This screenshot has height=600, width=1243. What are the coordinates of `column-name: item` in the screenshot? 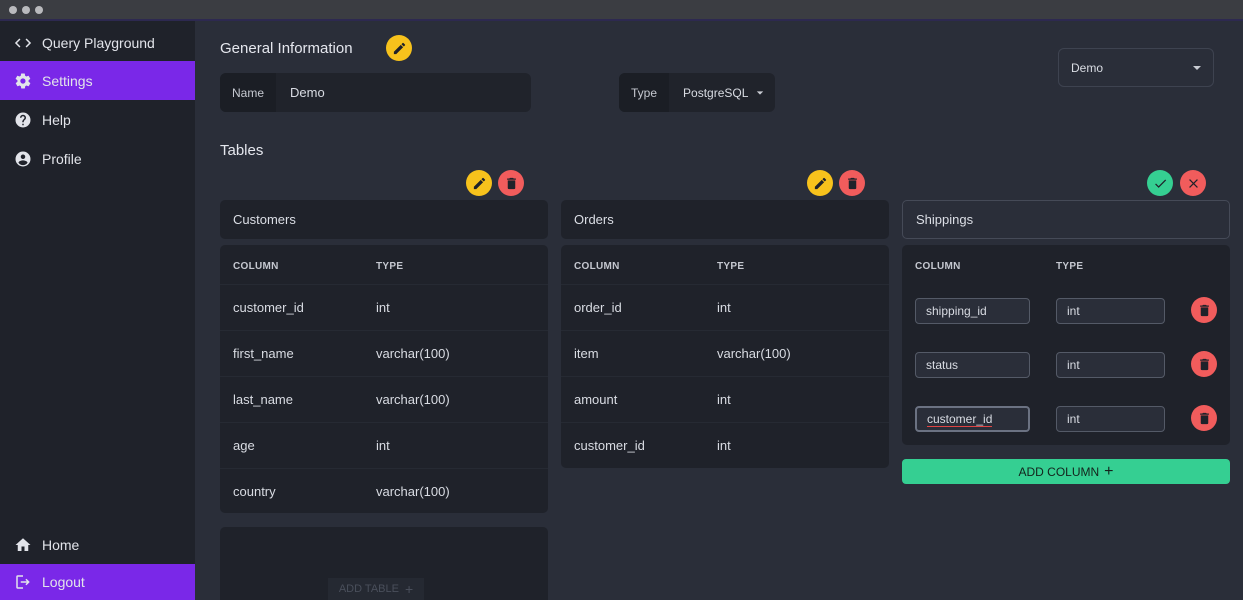 It's located at (586, 353).